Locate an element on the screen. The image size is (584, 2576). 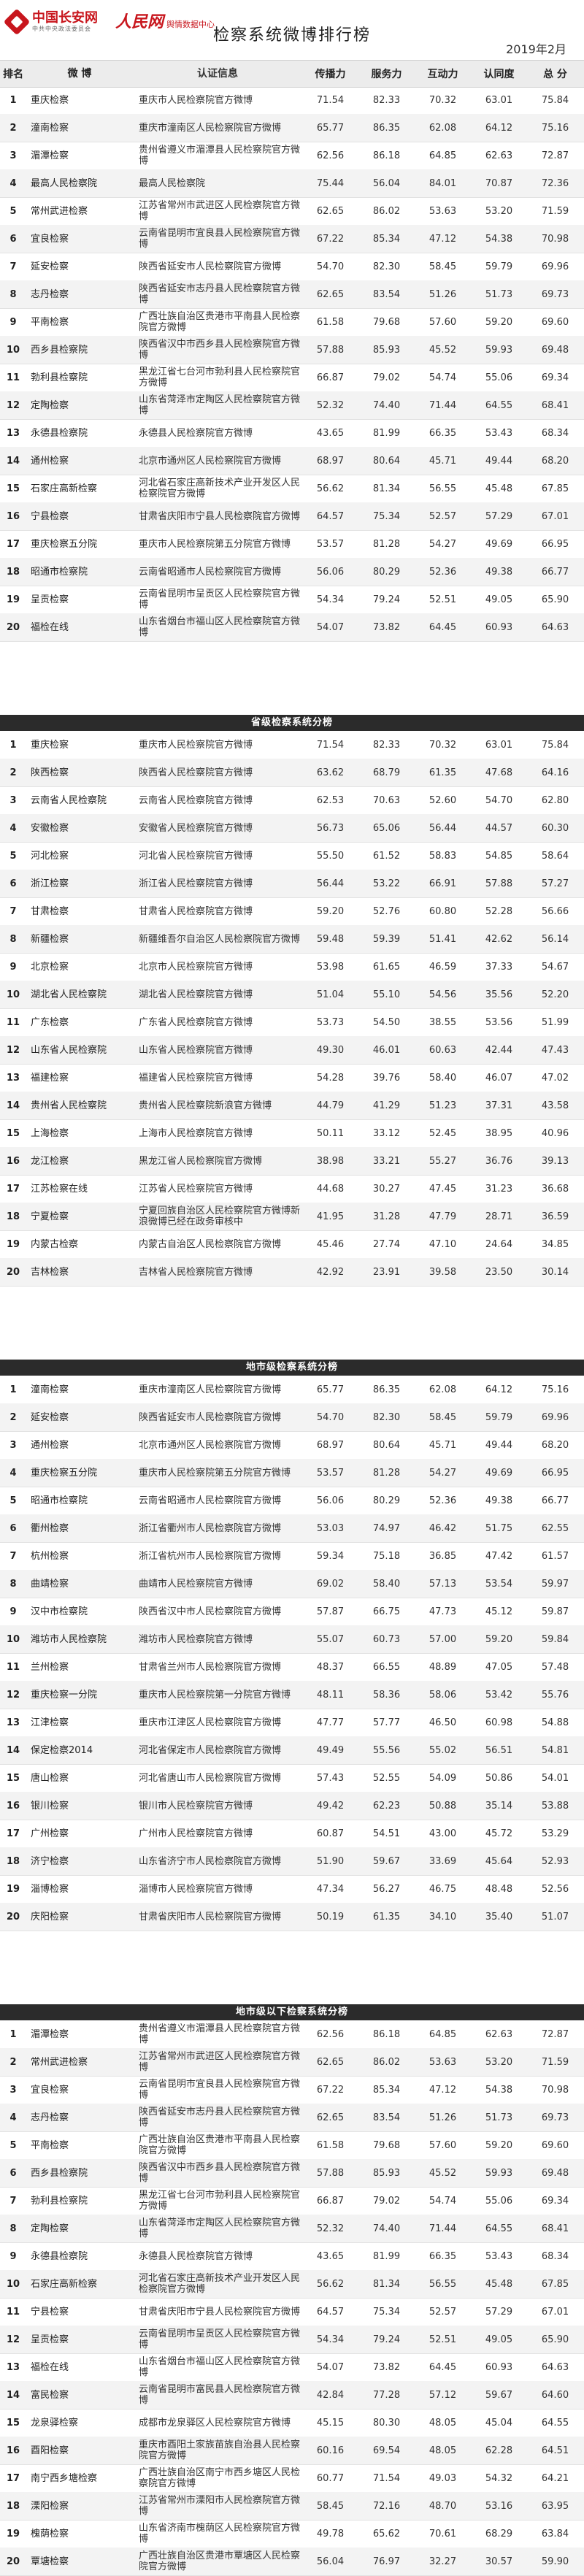
cell-weibo: 覃塘检察 is located at coordinates (50, 2561).